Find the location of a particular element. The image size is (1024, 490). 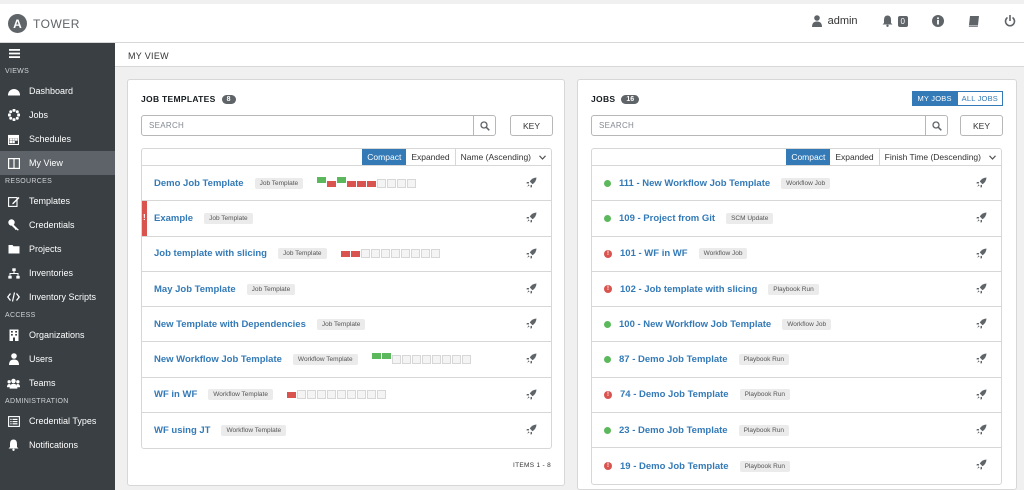

tower-logo: A TOWER is located at coordinates (44, 23).